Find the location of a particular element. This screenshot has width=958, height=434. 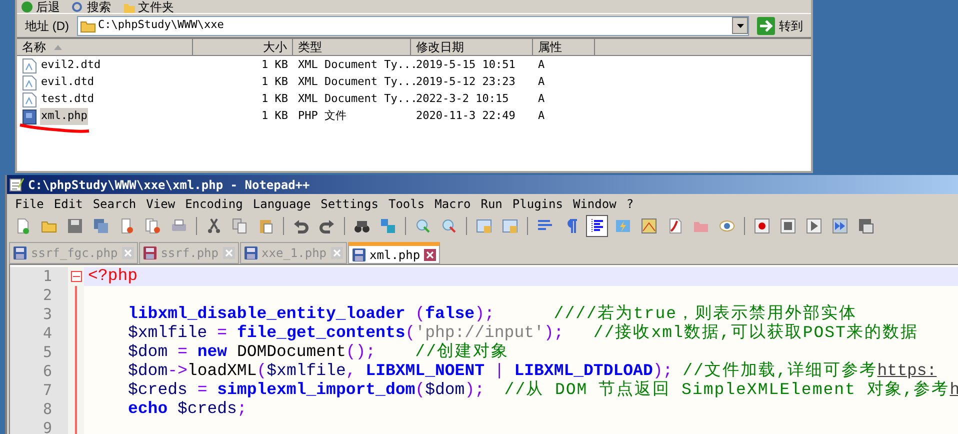

column-header: 类型 is located at coordinates (352, 47).